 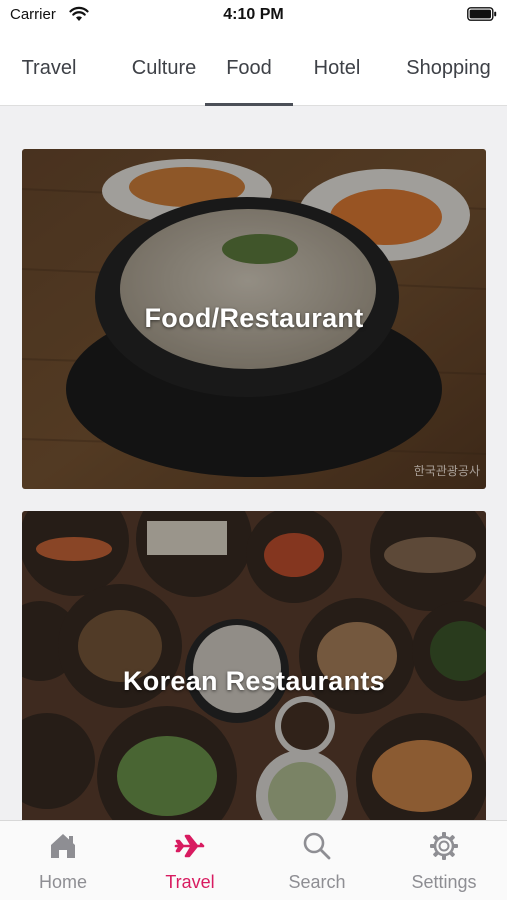 What do you see at coordinates (254, 681) in the screenshot?
I see `card-title: Korean Restaurants` at bounding box center [254, 681].